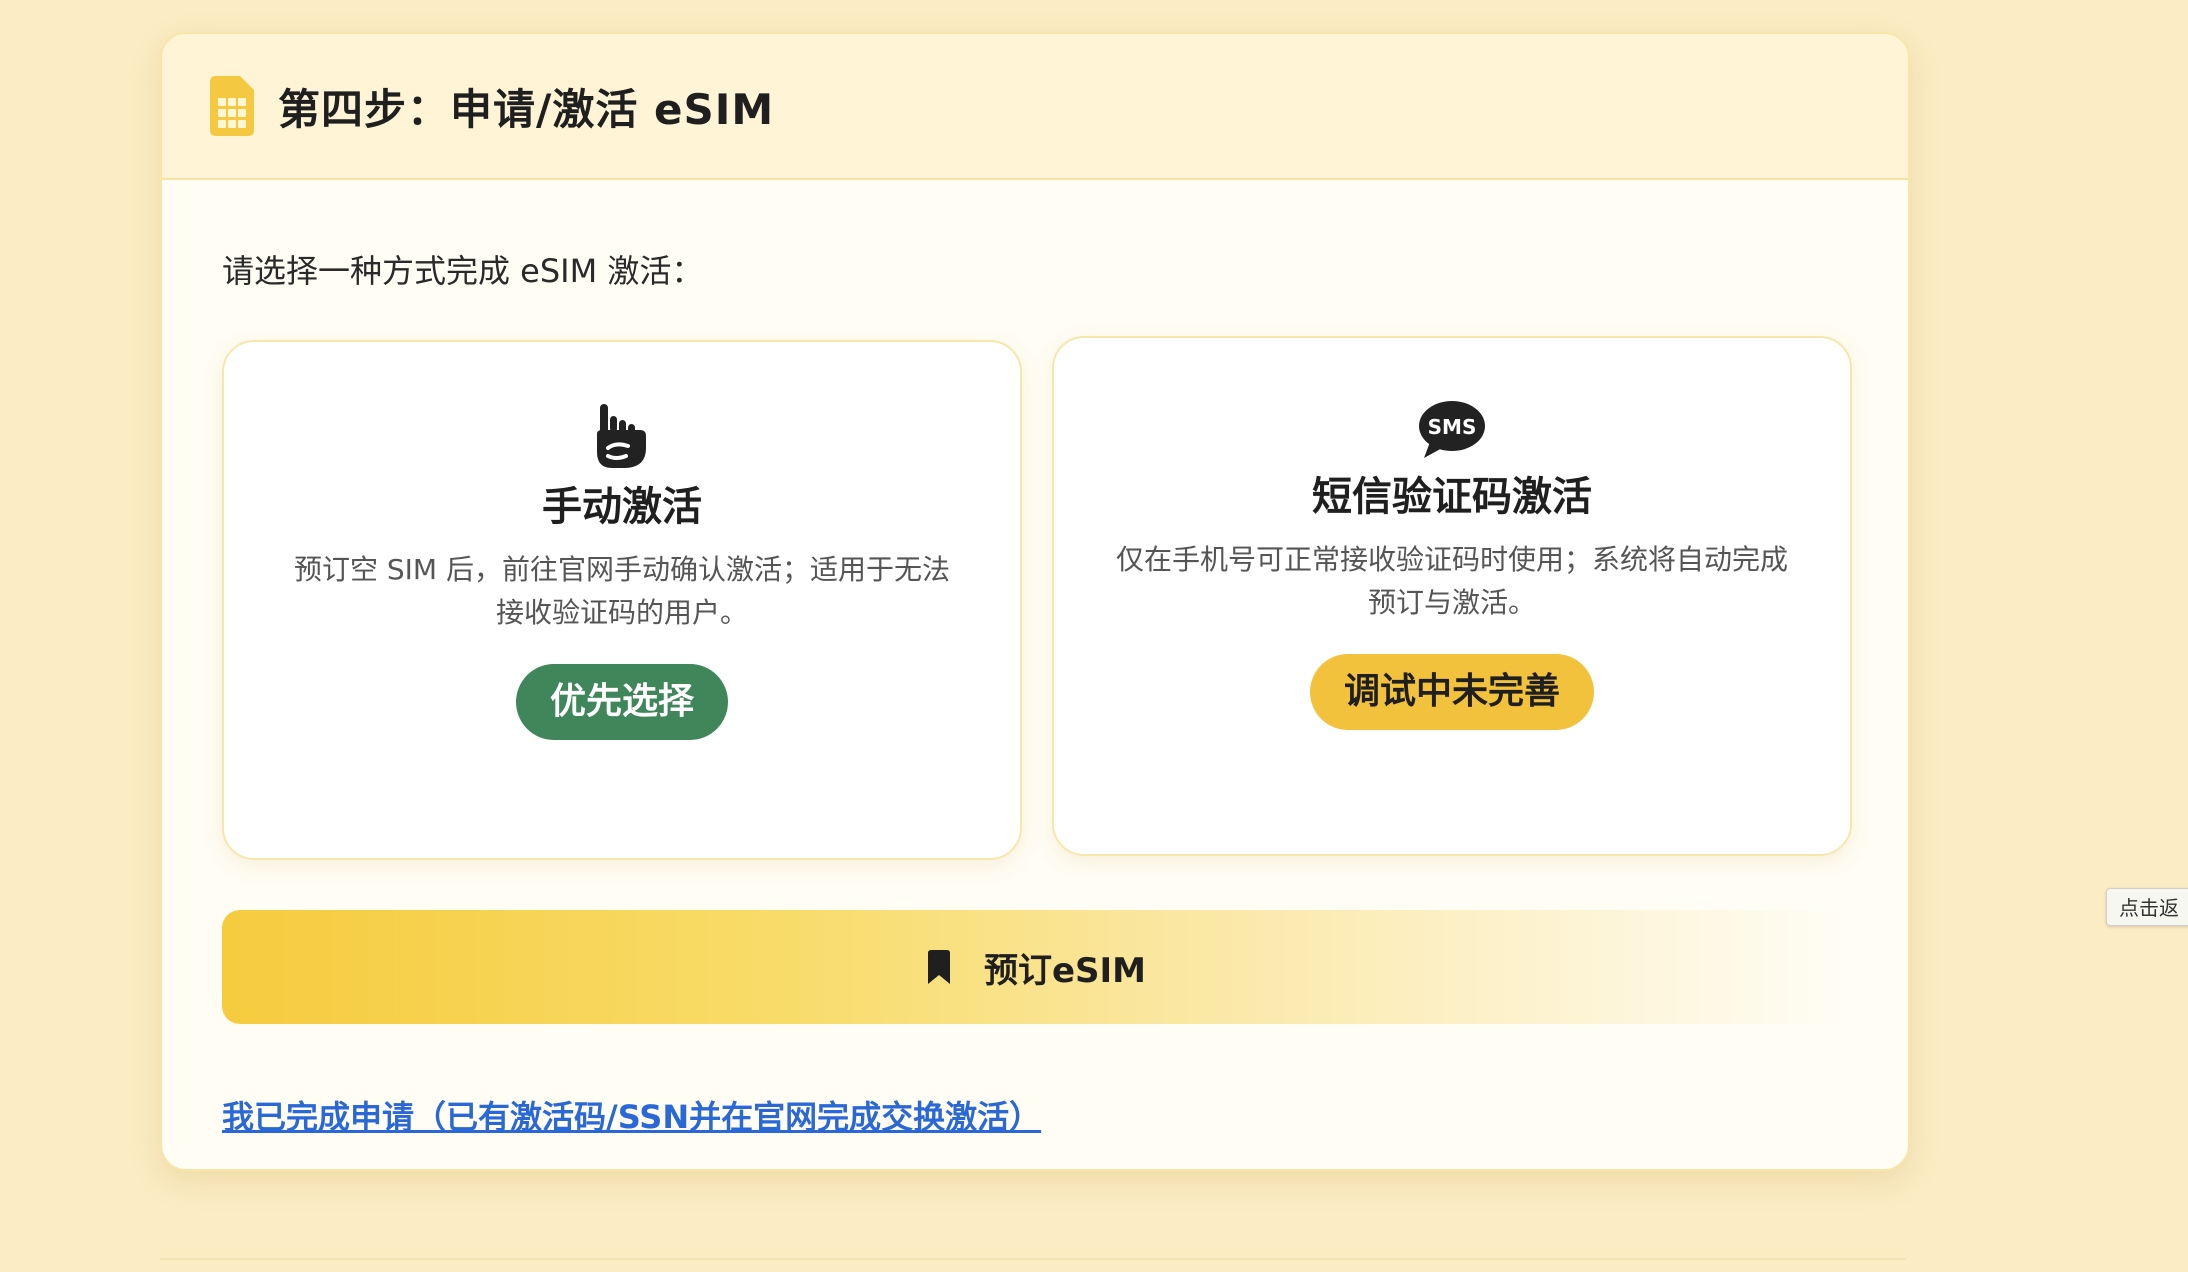 This screenshot has width=2188, height=1272. What do you see at coordinates (1451, 692) in the screenshot?
I see `sms-debug-button: 调试中未完善` at bounding box center [1451, 692].